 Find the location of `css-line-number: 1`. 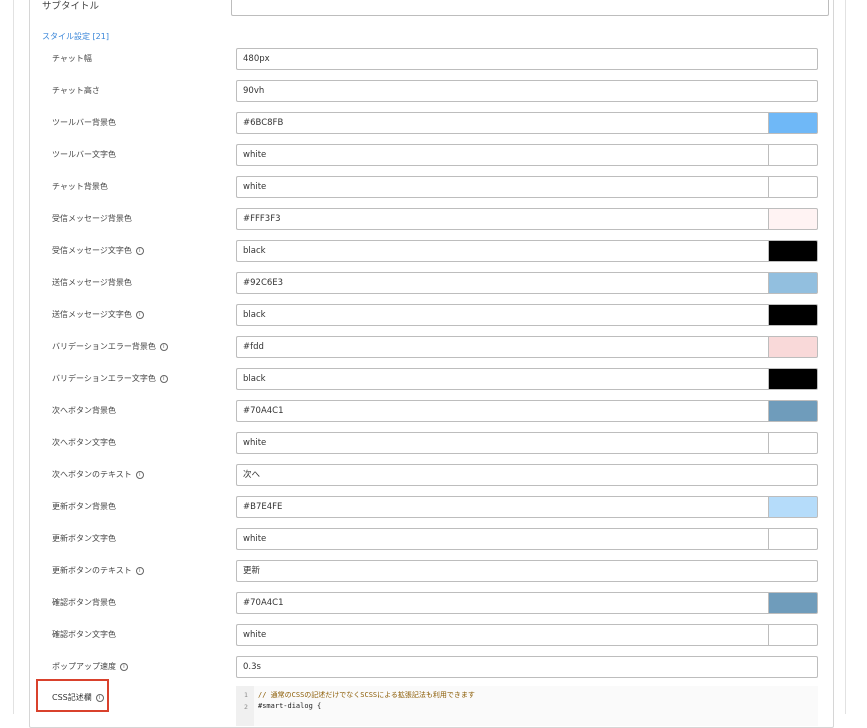

css-line-number: 1 is located at coordinates (246, 695).